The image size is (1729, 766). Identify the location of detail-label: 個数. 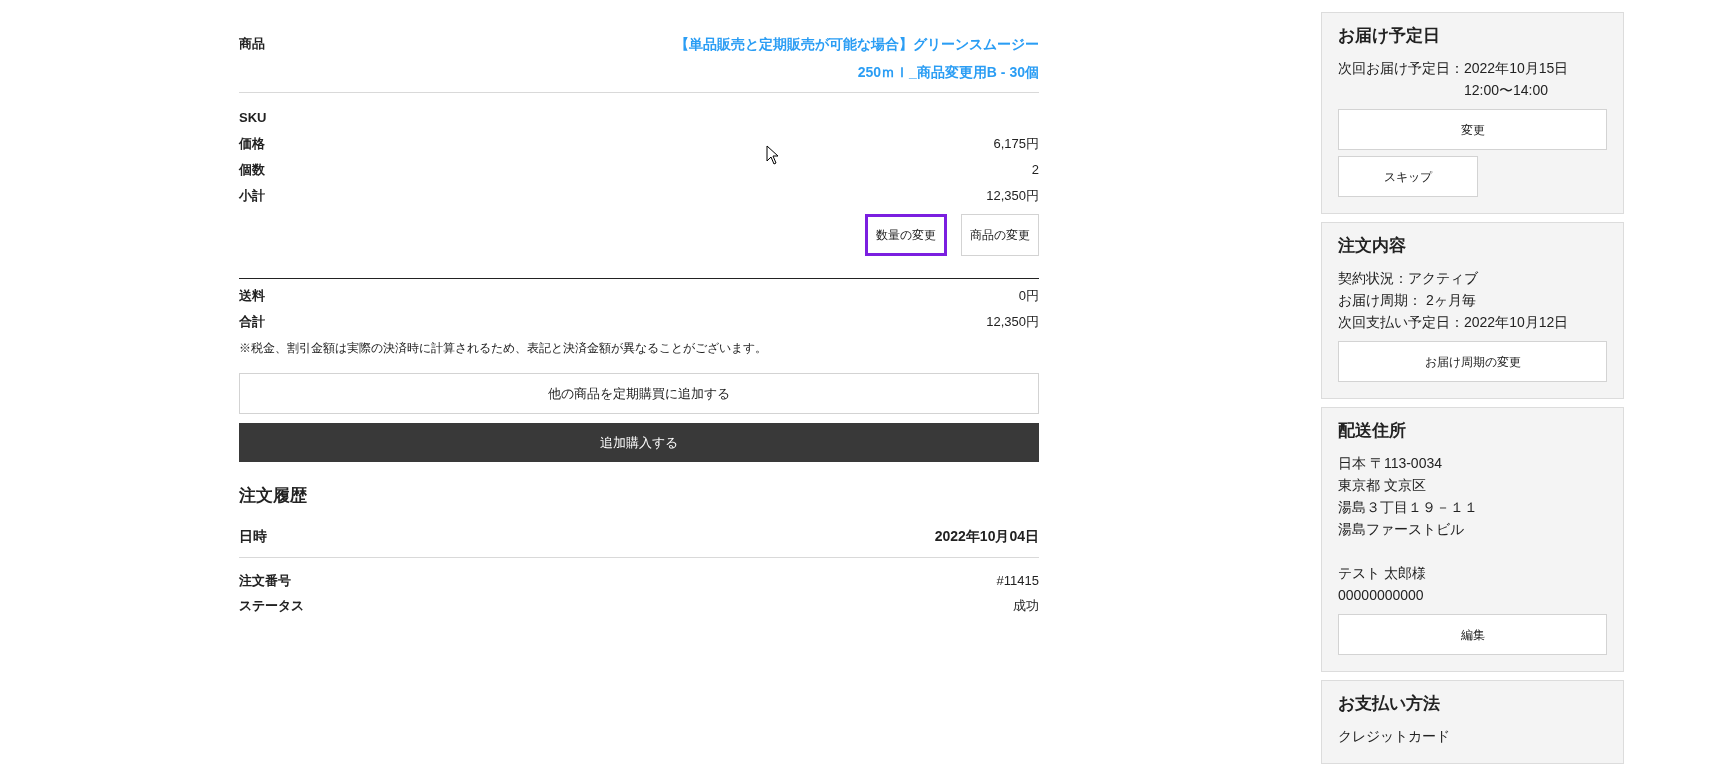
(252, 170).